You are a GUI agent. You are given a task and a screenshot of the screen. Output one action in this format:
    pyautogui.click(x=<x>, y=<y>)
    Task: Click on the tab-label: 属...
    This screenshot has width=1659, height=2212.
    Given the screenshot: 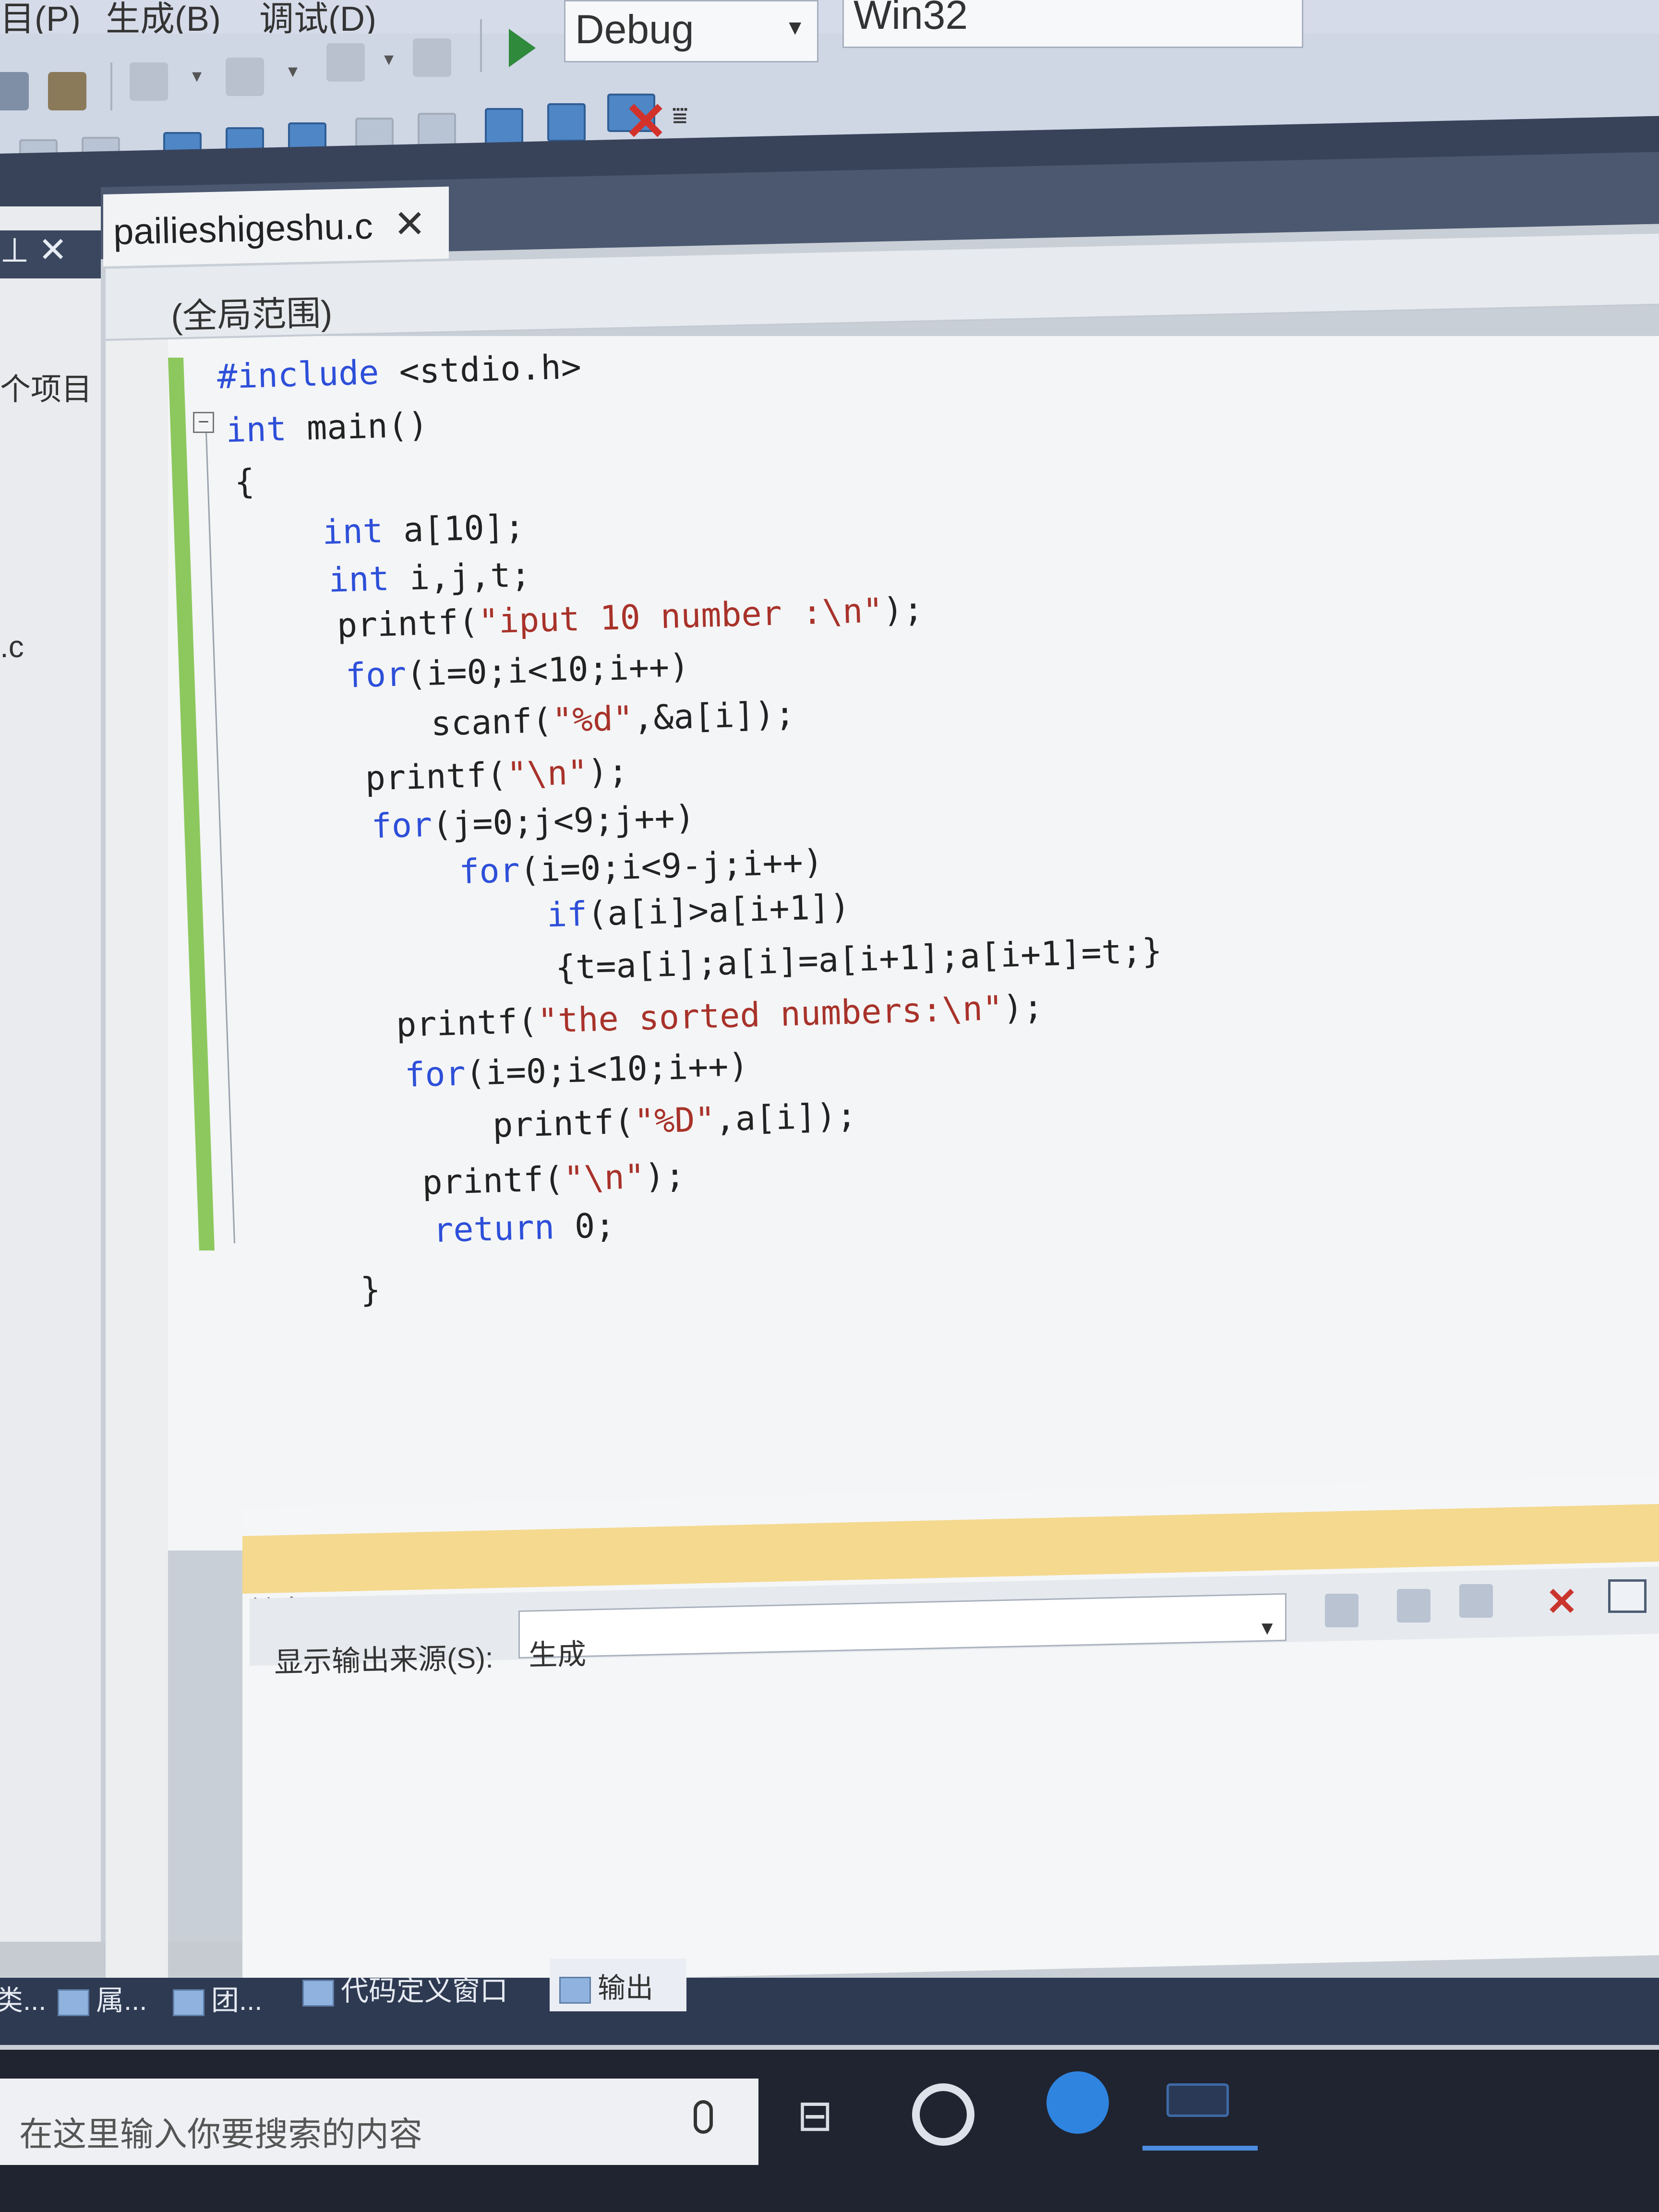 What is the action you would take?
    pyautogui.click(x=121, y=2000)
    